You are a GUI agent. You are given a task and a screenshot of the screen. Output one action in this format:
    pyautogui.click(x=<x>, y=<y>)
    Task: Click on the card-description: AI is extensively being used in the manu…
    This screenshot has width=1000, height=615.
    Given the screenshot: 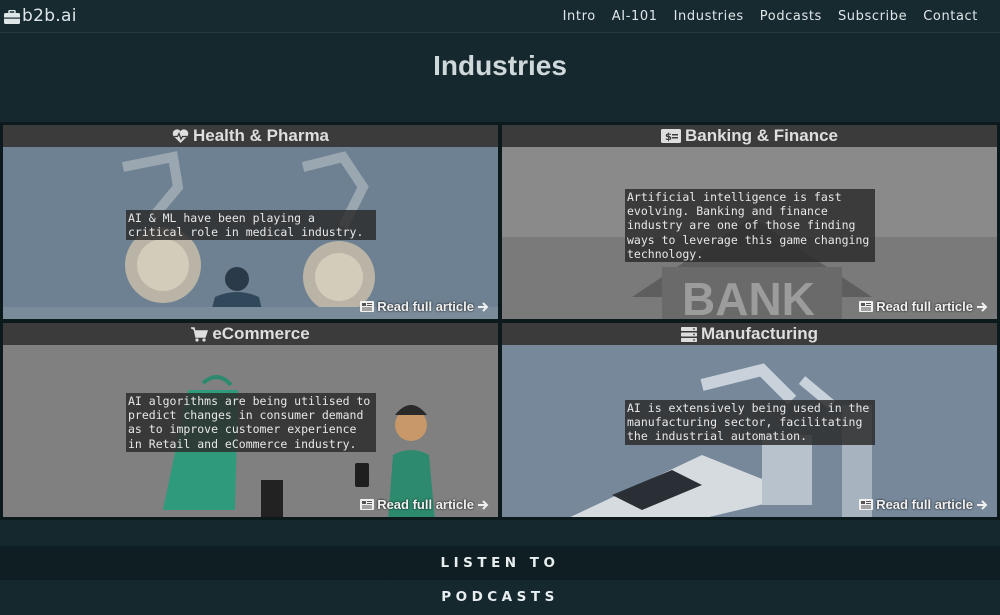 What is the action you would take?
    pyautogui.click(x=750, y=422)
    